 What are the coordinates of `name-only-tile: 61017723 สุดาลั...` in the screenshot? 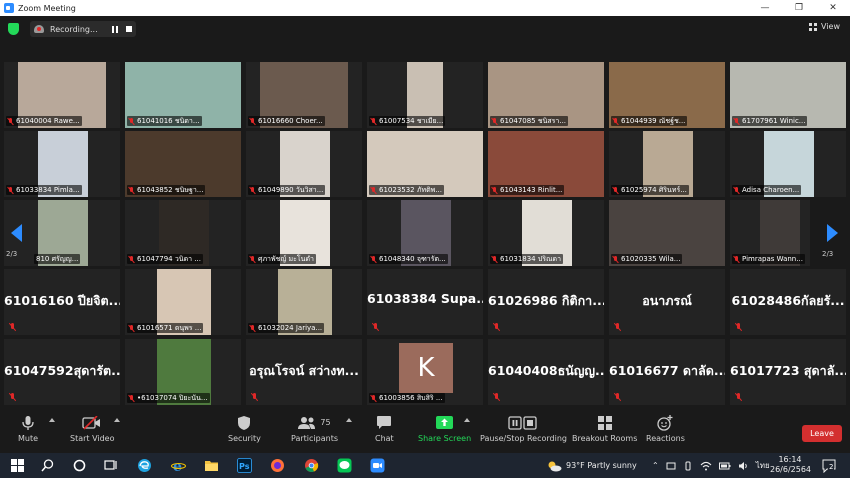 It's located at (788, 372).